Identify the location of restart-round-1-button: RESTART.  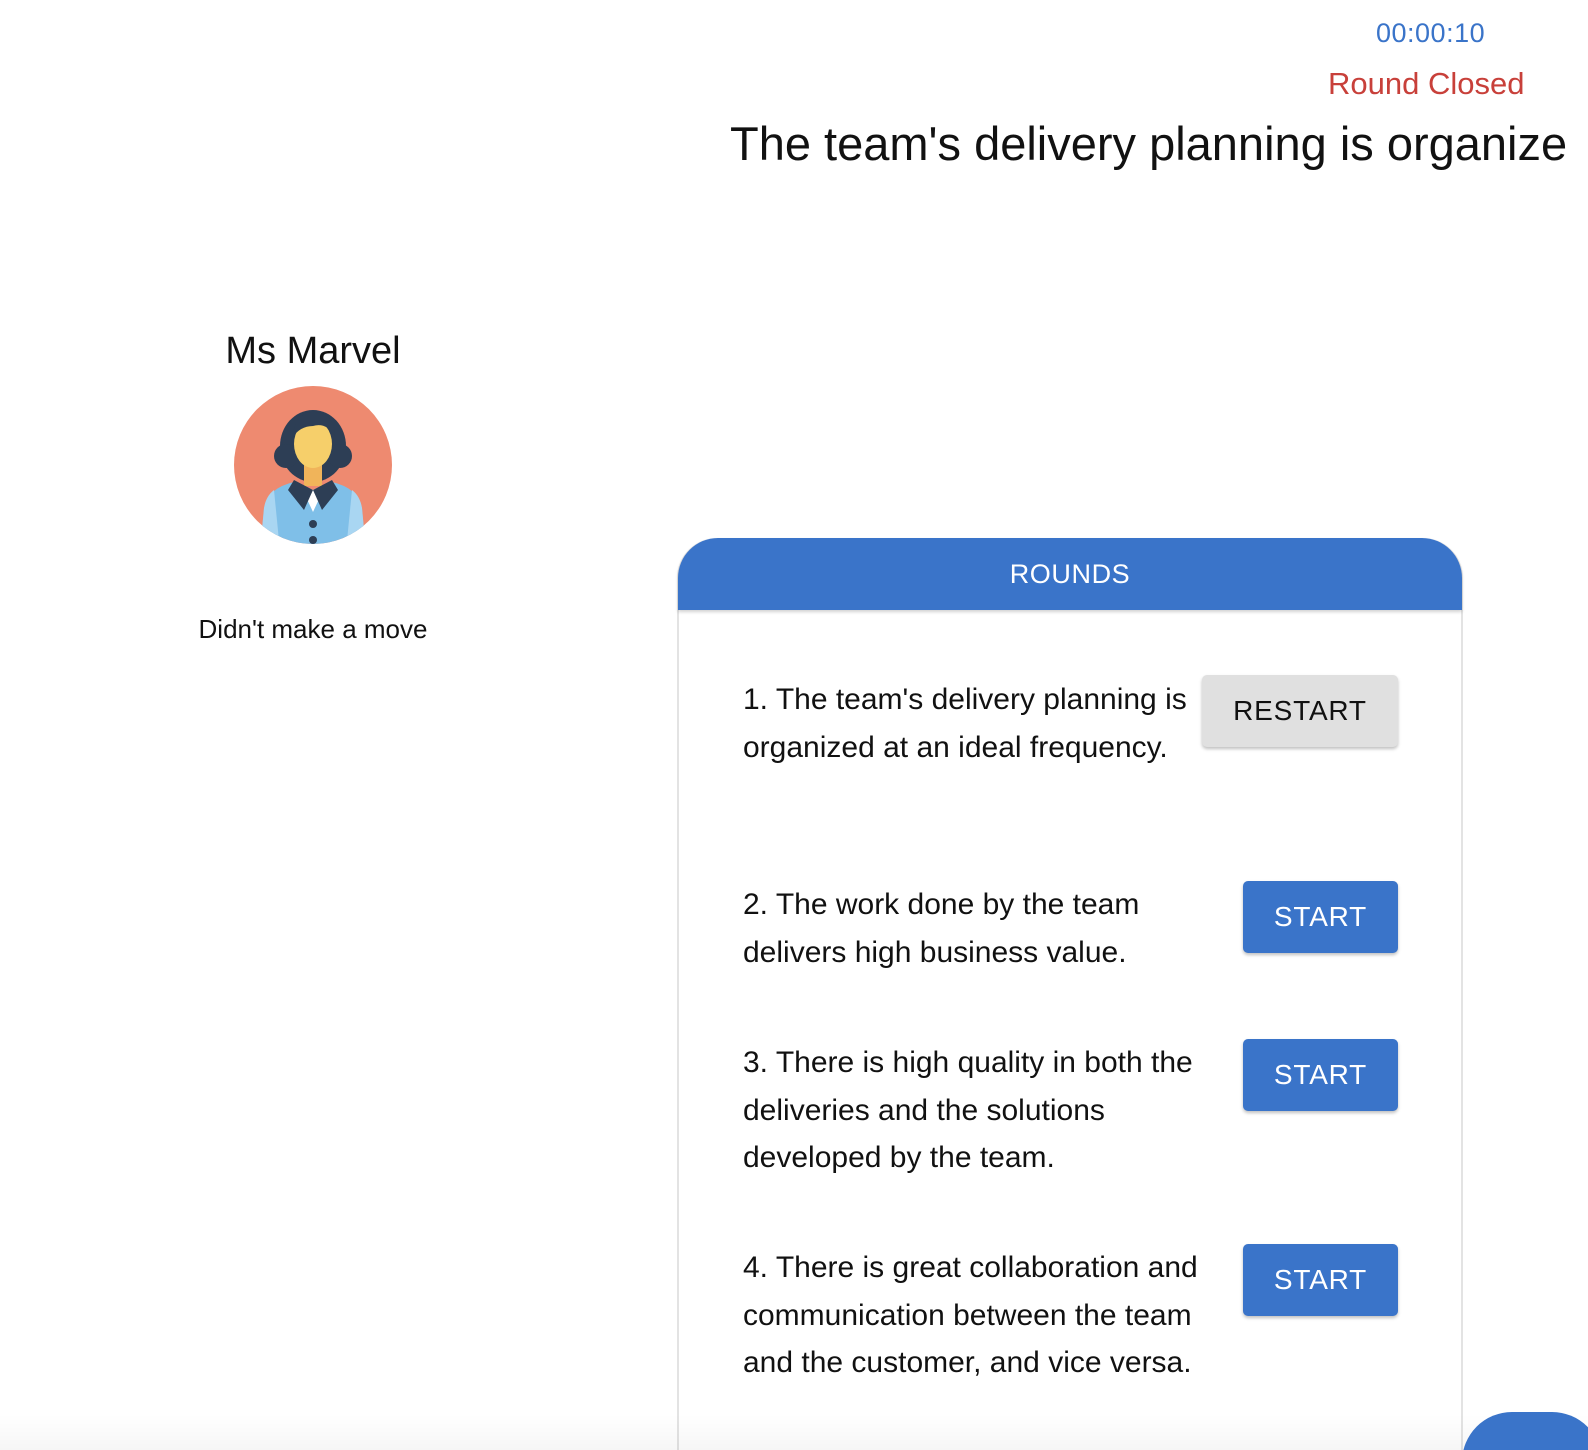
(1300, 711).